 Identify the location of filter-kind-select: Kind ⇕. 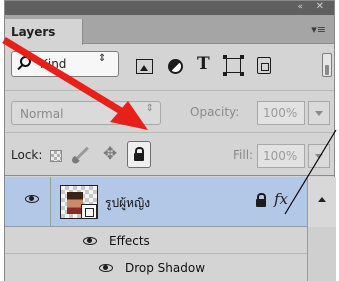
(65, 64).